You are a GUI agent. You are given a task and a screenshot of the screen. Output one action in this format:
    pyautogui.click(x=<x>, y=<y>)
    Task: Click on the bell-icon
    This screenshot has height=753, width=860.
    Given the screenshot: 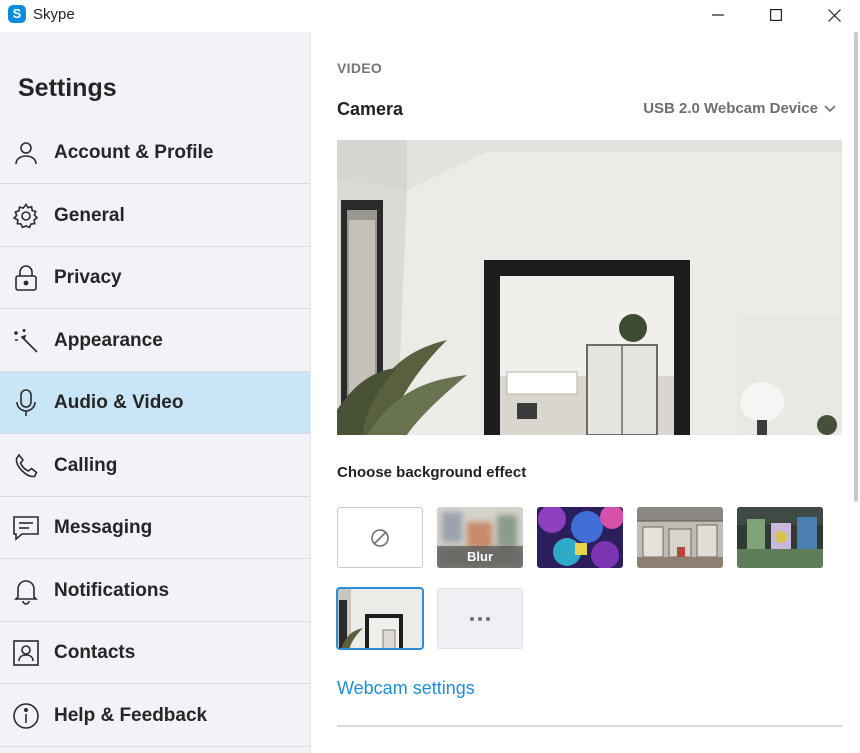 What is the action you would take?
    pyautogui.click(x=26, y=591)
    